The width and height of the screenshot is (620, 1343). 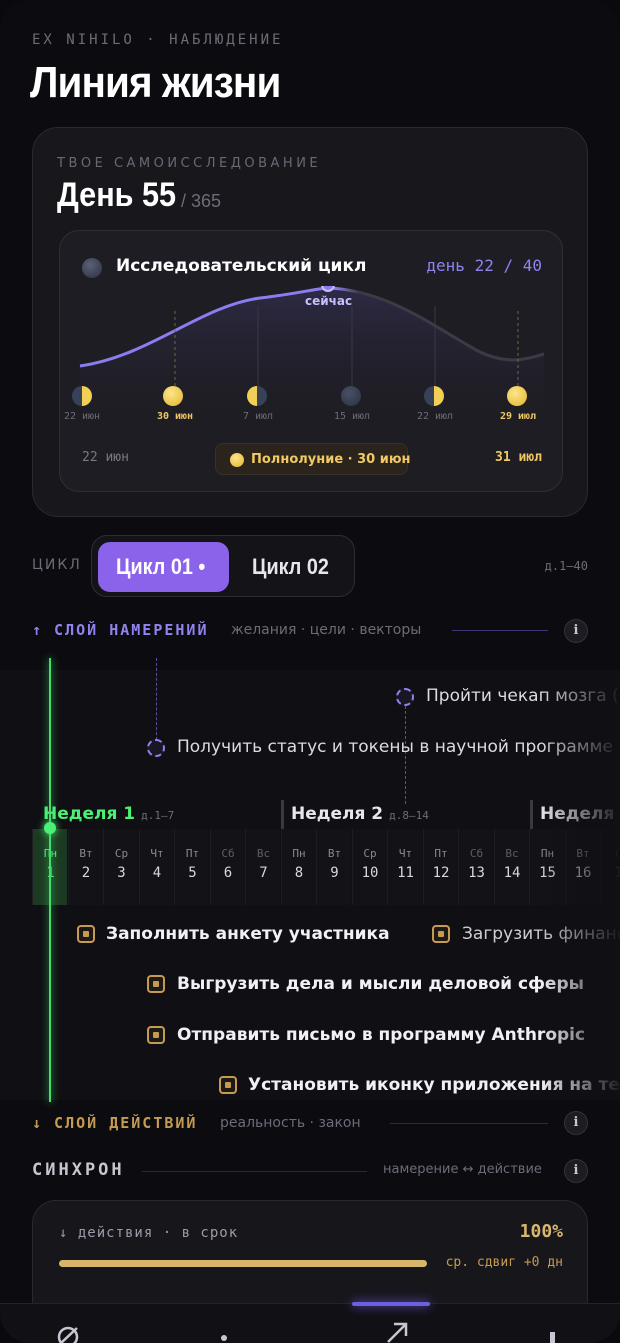 What do you see at coordinates (617, 873) in the screenshot?
I see `day-number: 1` at bounding box center [617, 873].